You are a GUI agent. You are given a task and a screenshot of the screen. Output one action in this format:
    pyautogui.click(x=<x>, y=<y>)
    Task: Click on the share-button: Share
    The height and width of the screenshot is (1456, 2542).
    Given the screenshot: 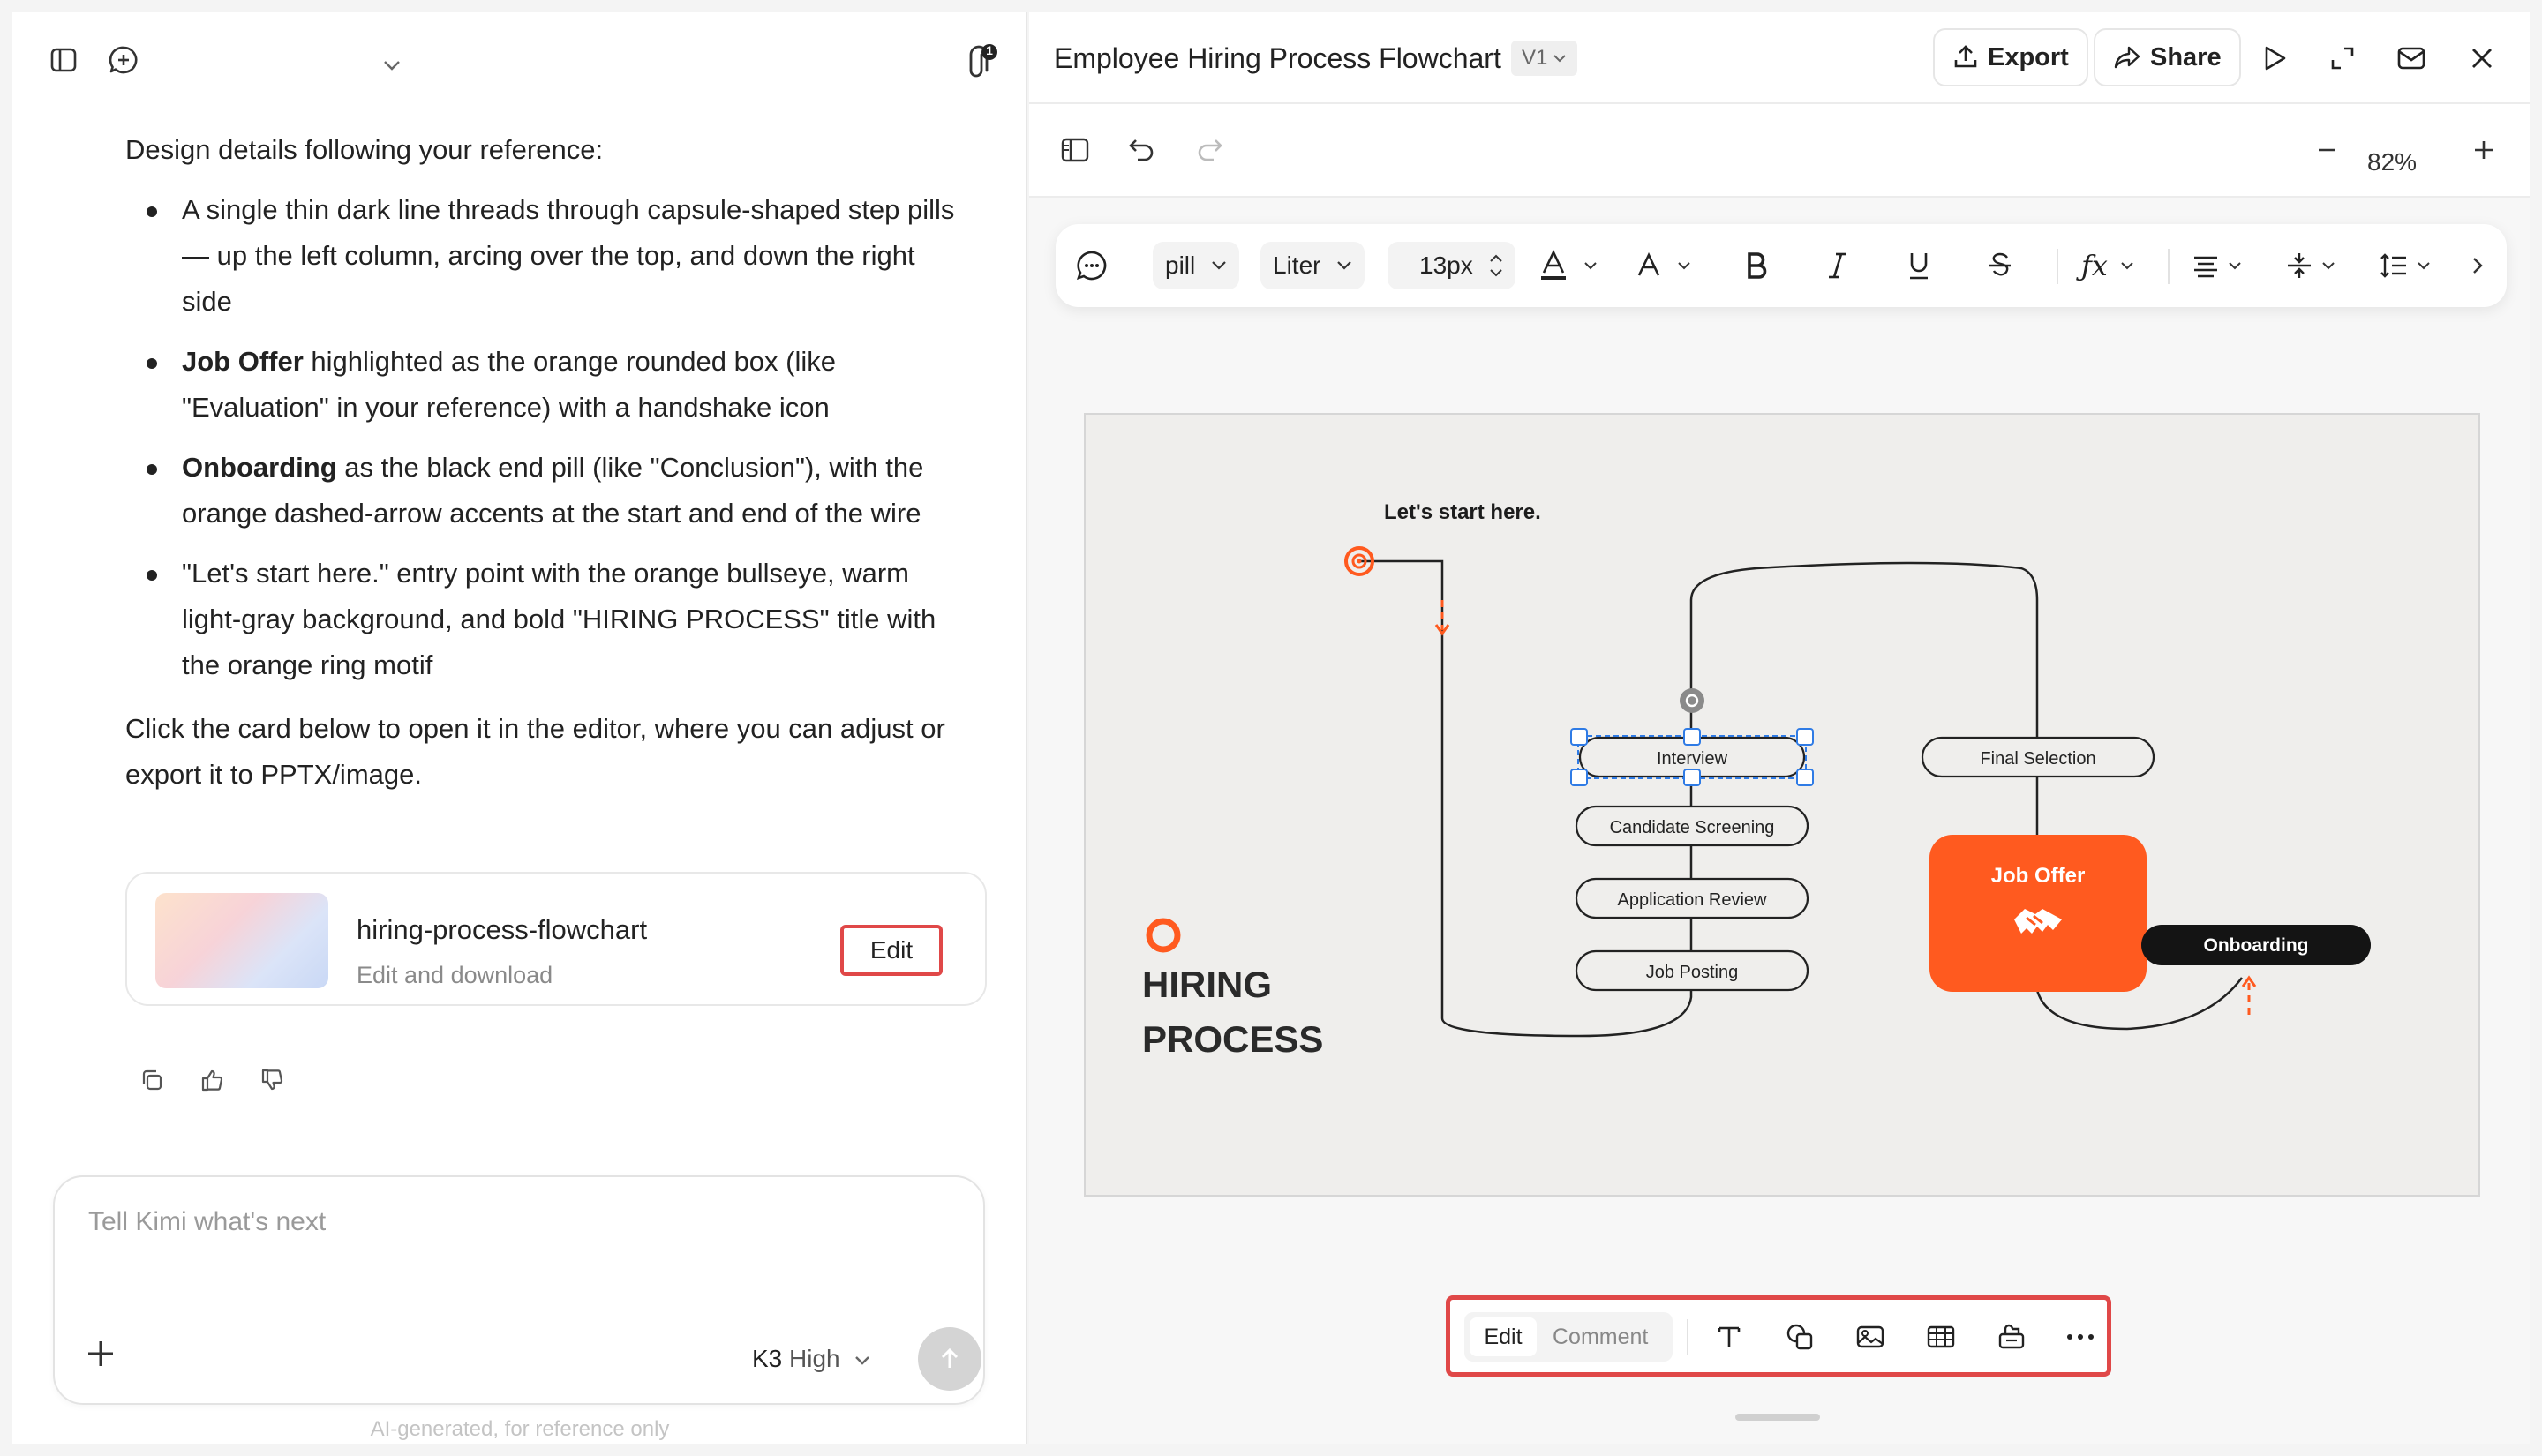 What is the action you would take?
    pyautogui.click(x=2167, y=57)
    